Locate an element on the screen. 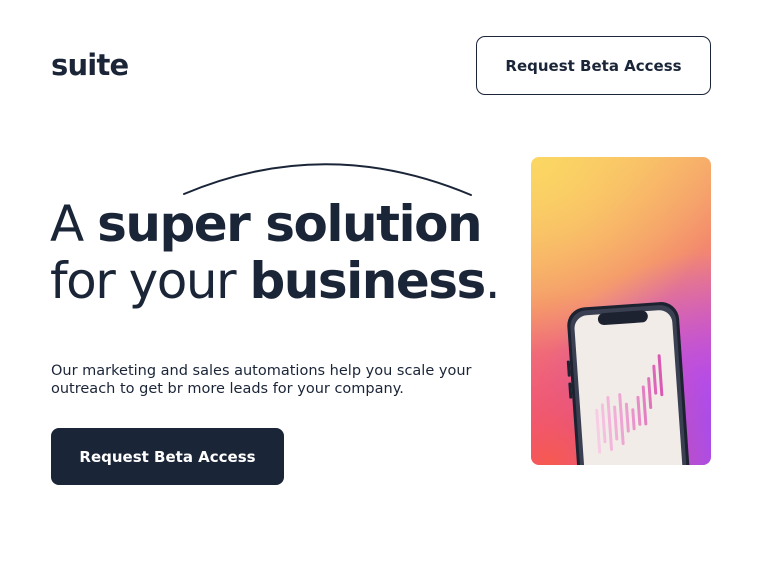  hero-headline: A super solution for your business. is located at coordinates (310, 253).